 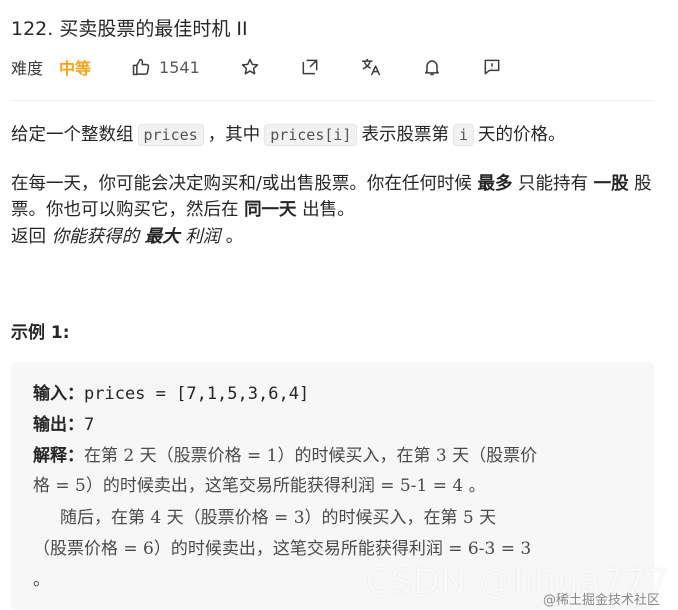 What do you see at coordinates (311, 456) in the screenshot?
I see `example-explain-text: 在第 2 天（股票价格 = 1）的时候买入，在第 3 天（股票价` at bounding box center [311, 456].